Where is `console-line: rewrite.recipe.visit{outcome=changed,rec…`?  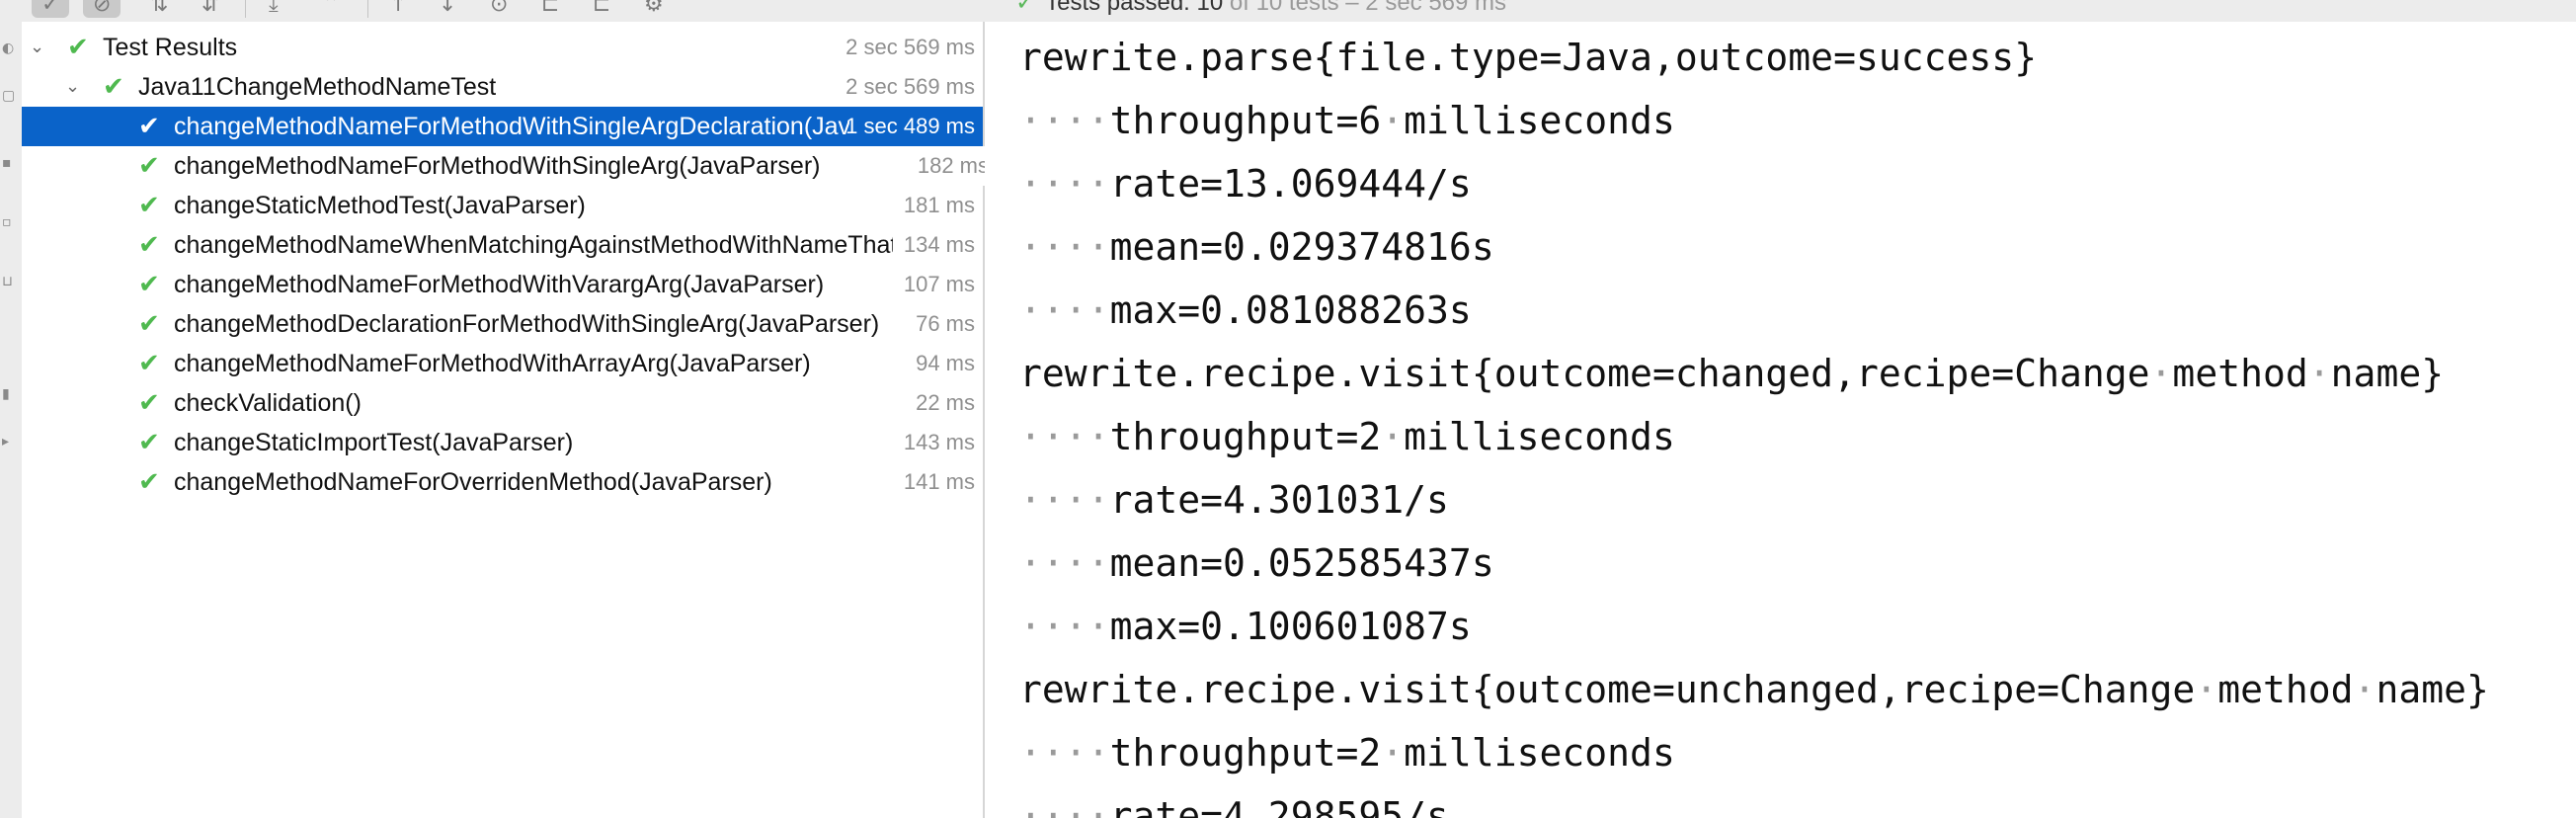 console-line: rewrite.recipe.visit{outcome=changed,rec… is located at coordinates (1732, 373).